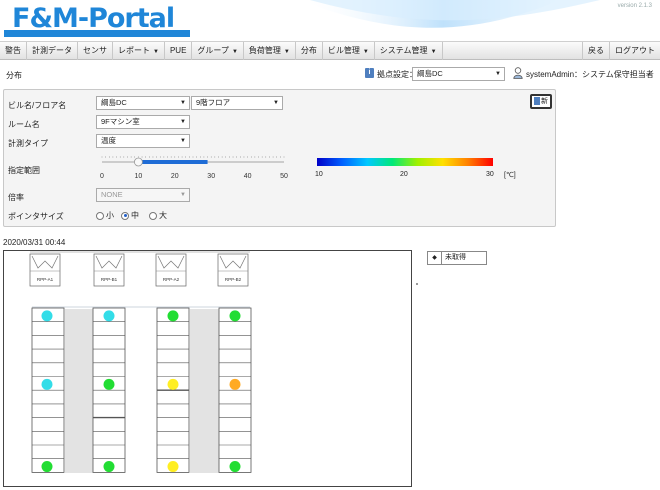 The width and height of the screenshot is (660, 490). I want to click on legend-unacquired: ◆ 未取得, so click(457, 258).